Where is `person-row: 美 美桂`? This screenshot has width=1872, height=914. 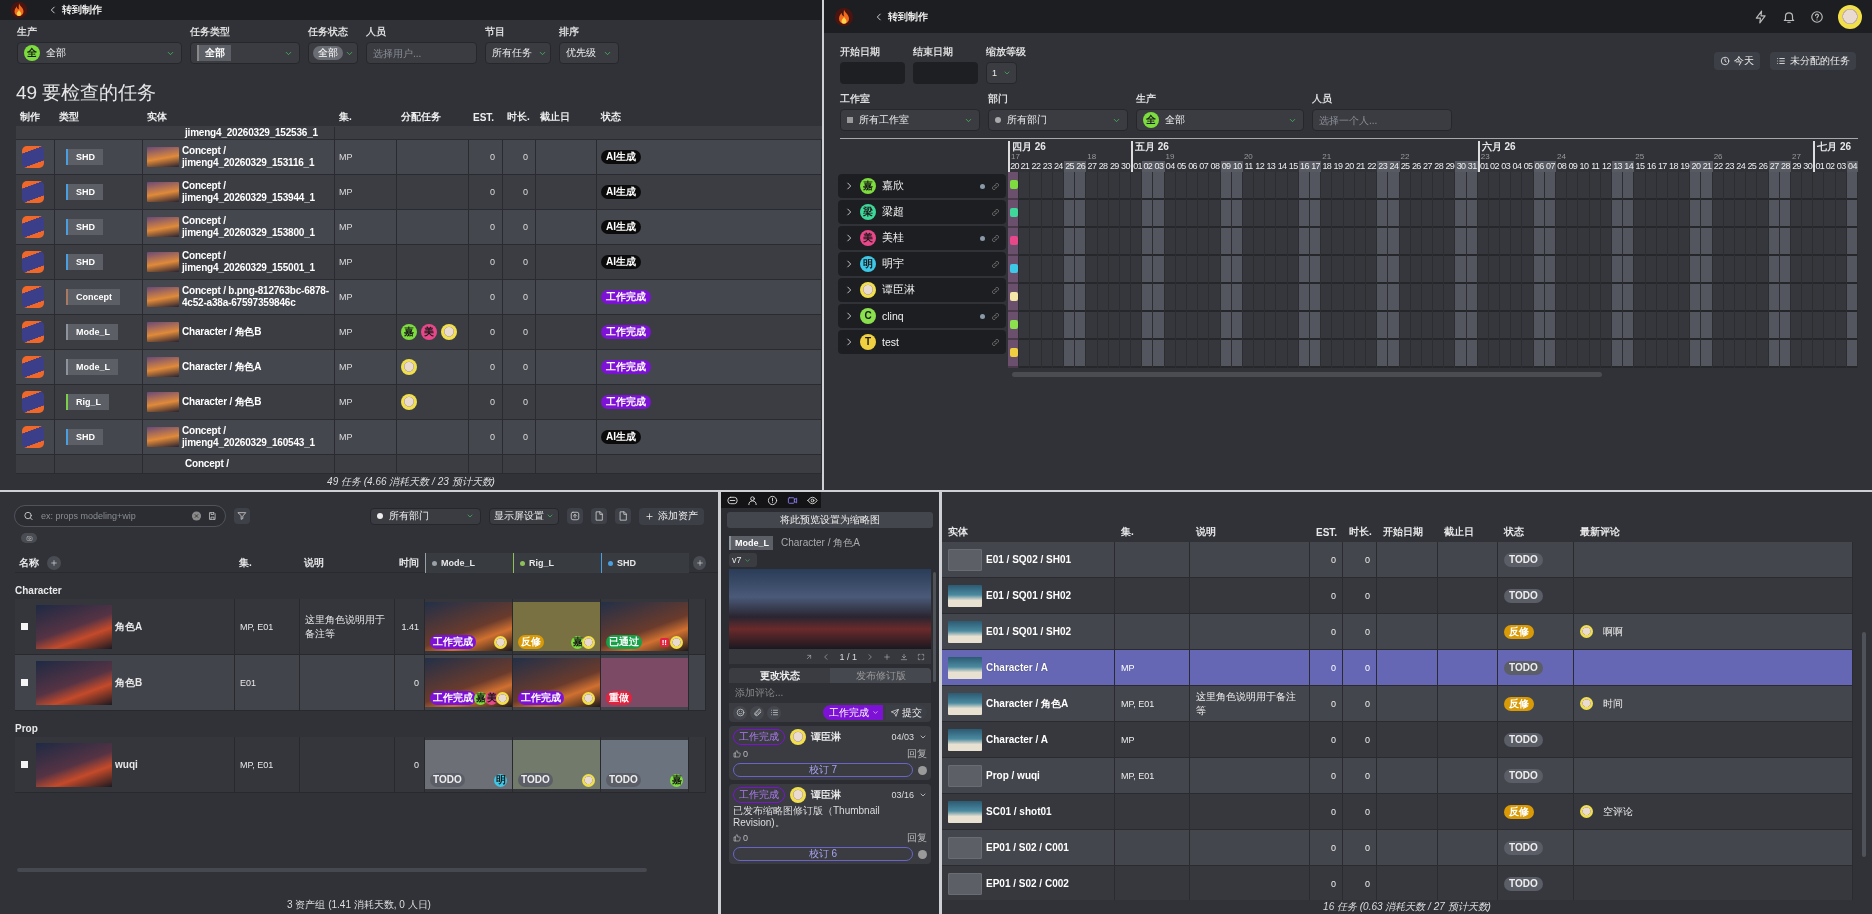 person-row: 美 美桂 is located at coordinates (922, 238).